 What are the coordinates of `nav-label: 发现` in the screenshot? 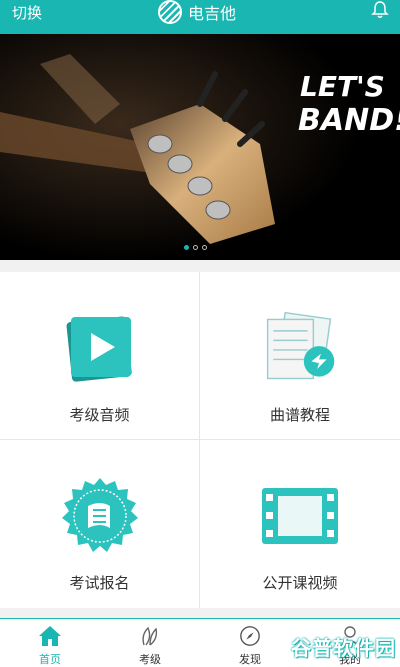 It's located at (250, 659).